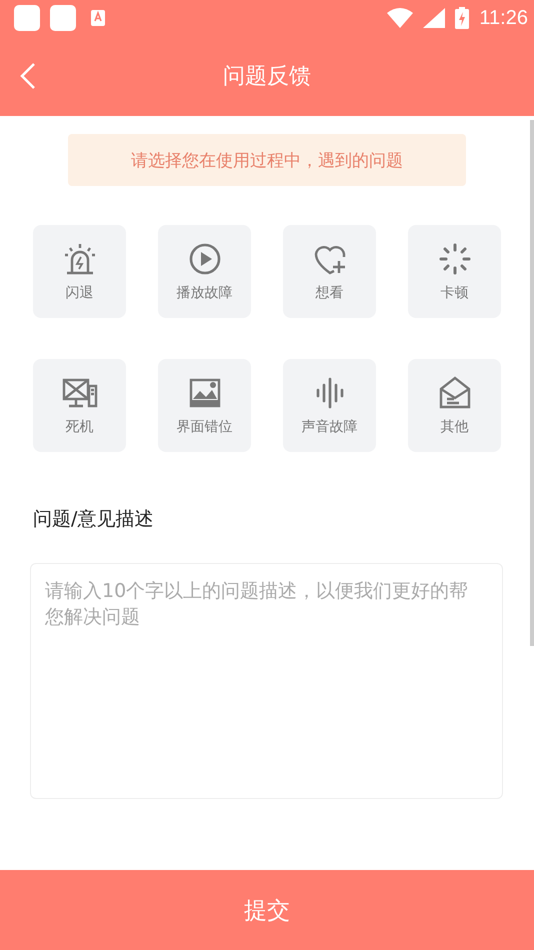 This screenshot has width=534, height=950. Describe the element at coordinates (79, 405) in the screenshot. I see `category-tile: 死机` at that location.